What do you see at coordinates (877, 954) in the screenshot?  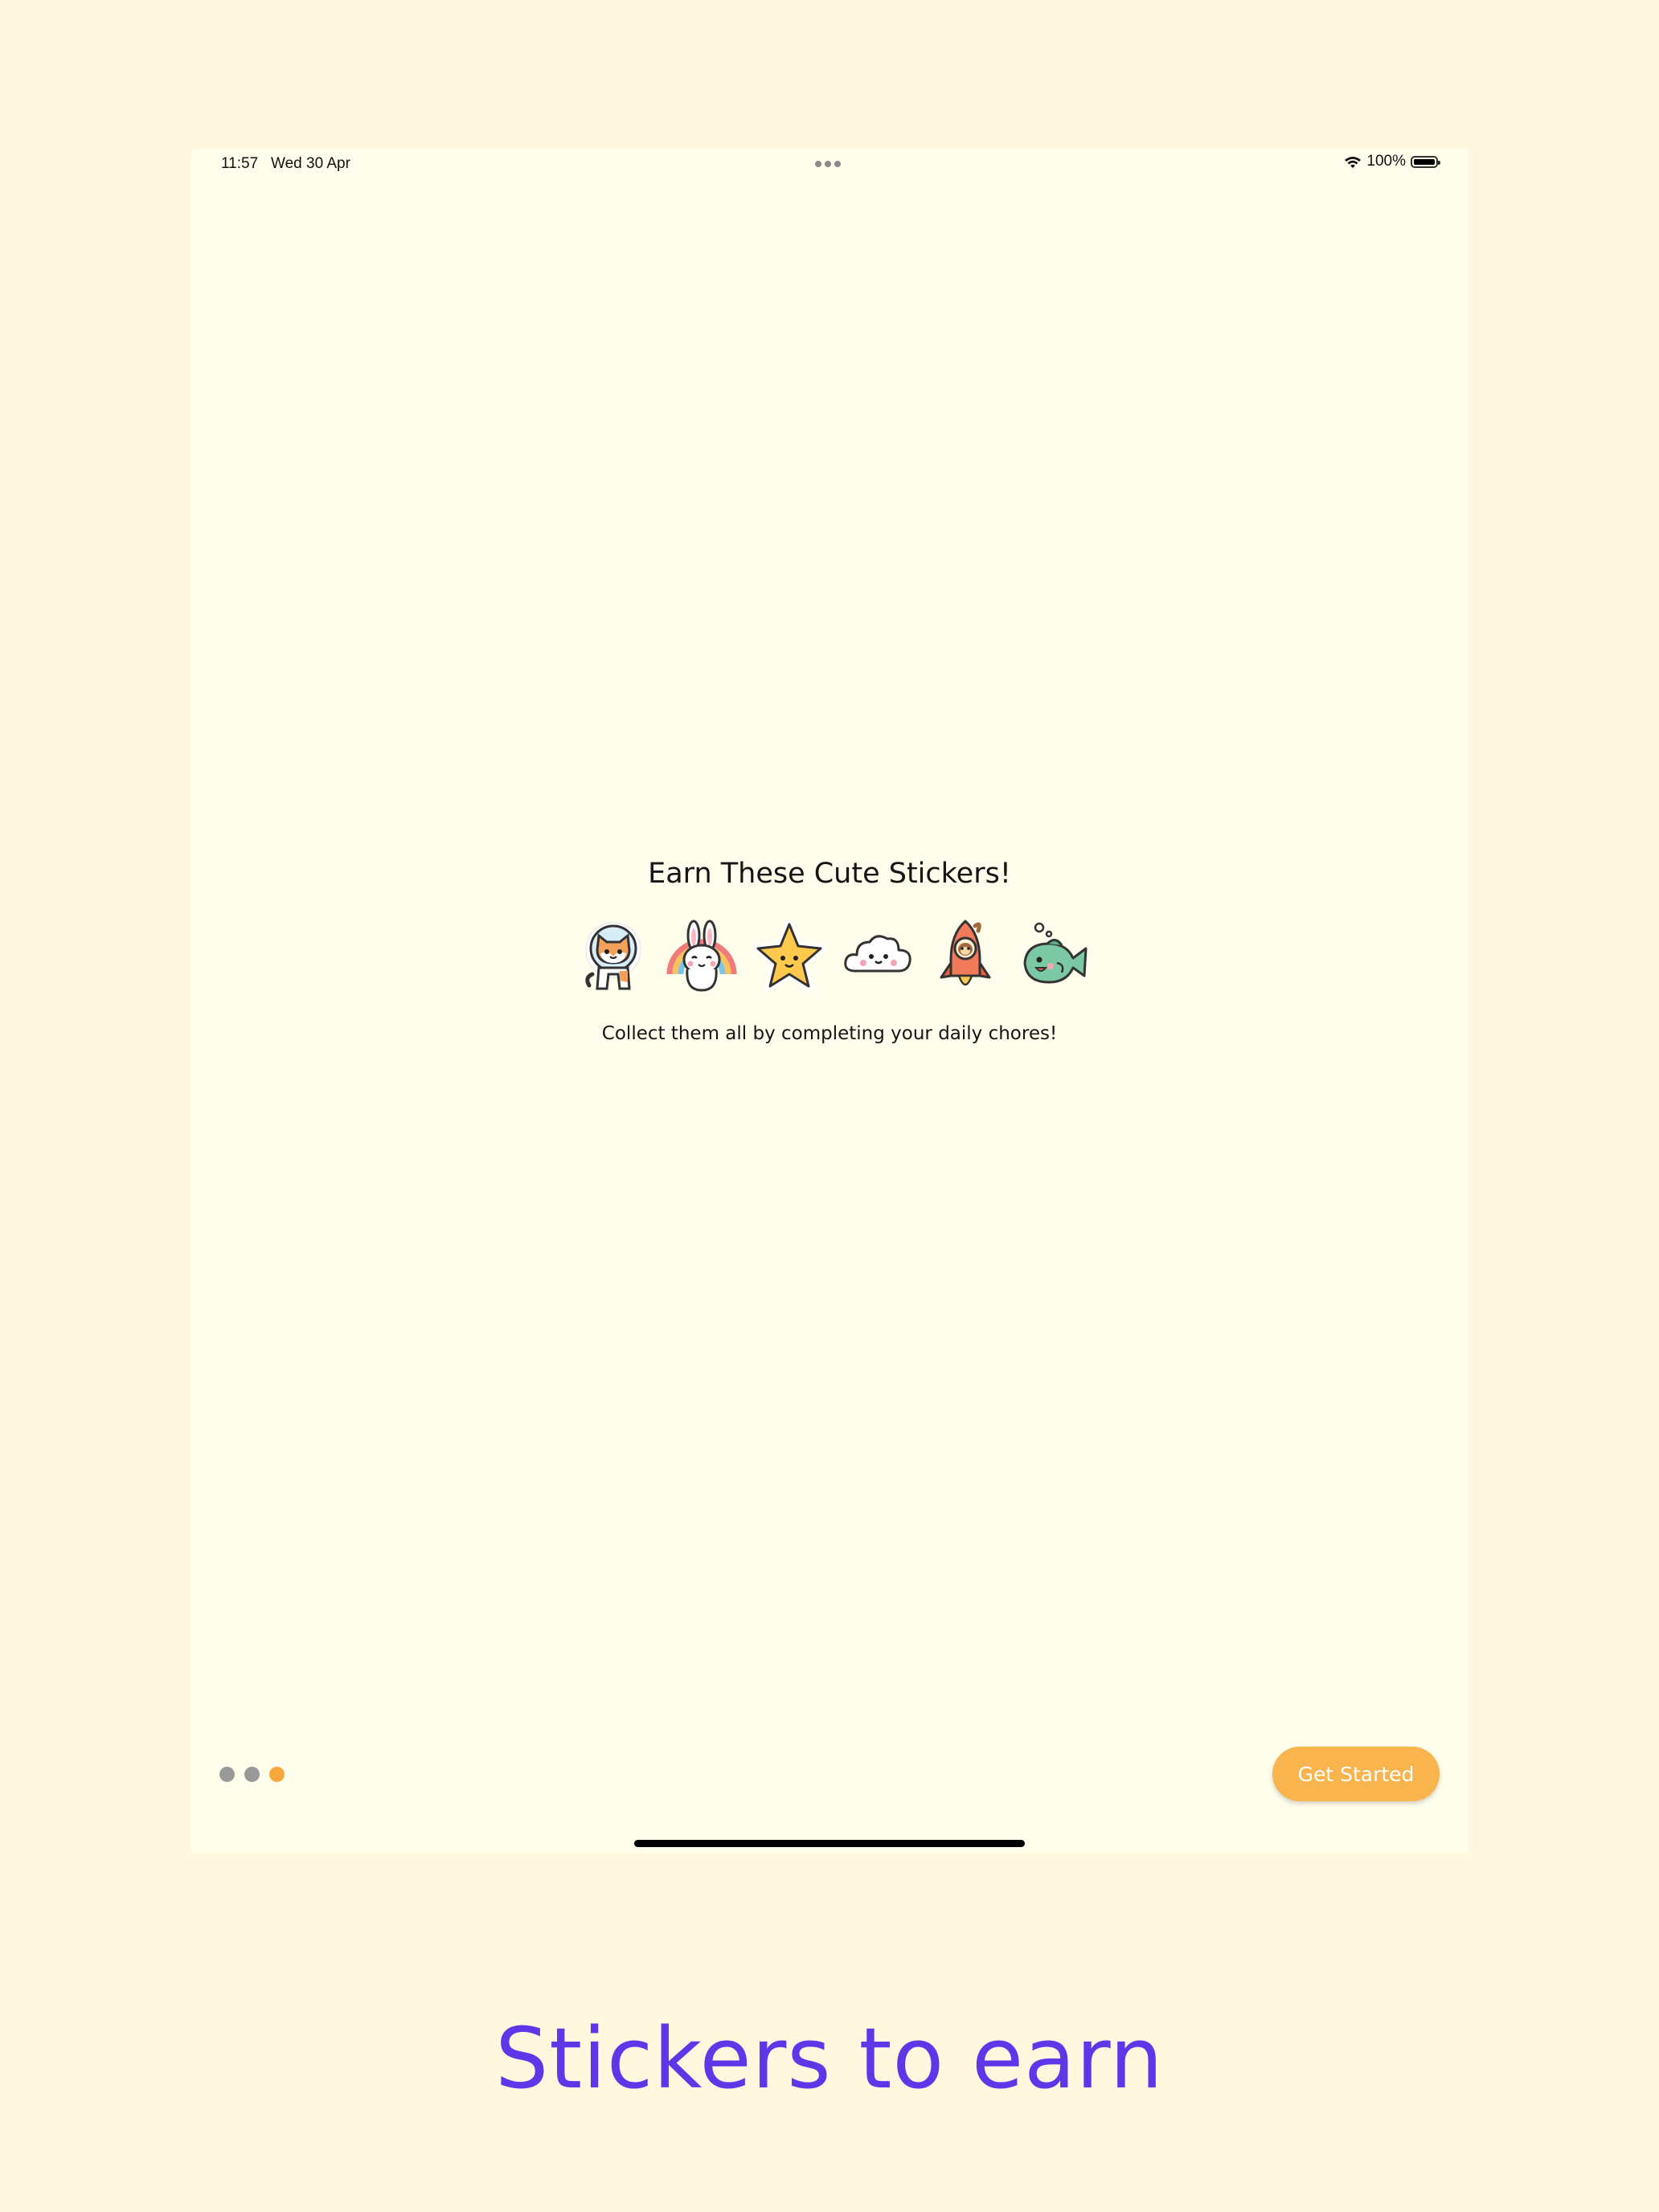 I see `smiling-cloud-sticker` at bounding box center [877, 954].